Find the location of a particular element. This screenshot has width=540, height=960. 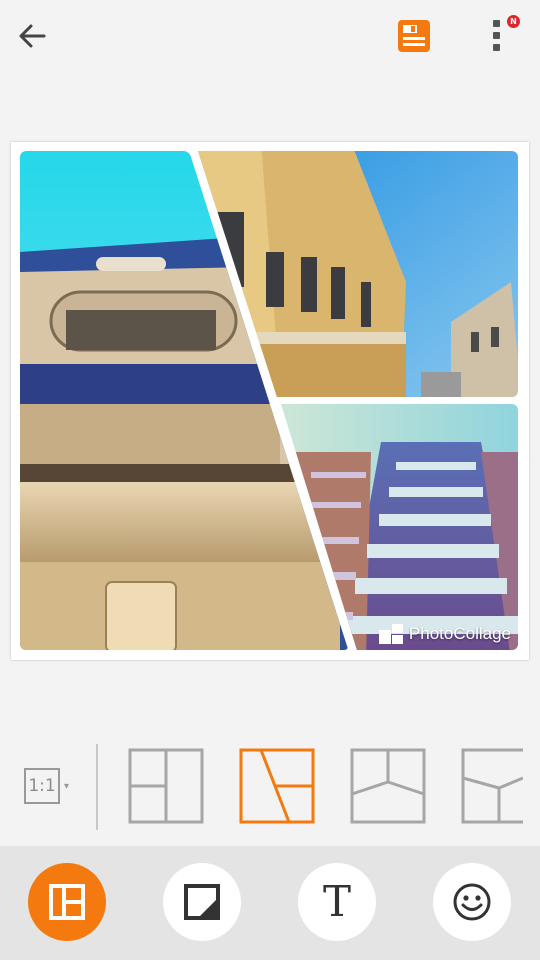

layout-icon is located at coordinates (67, 902).